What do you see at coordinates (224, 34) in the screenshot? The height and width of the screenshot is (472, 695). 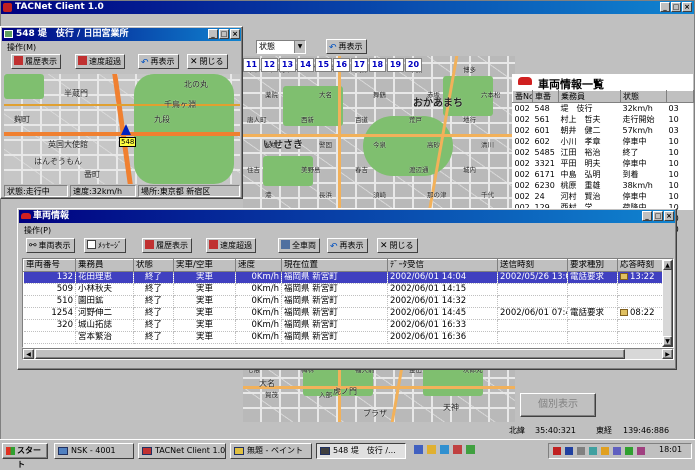 I see `map-window-maximize-button: □` at bounding box center [224, 34].